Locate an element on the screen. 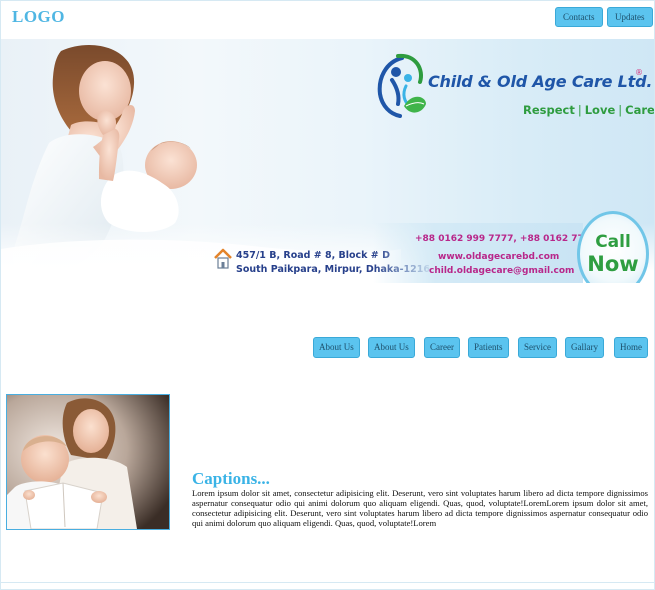  call-now-button: Call Now is located at coordinates (613, 247).